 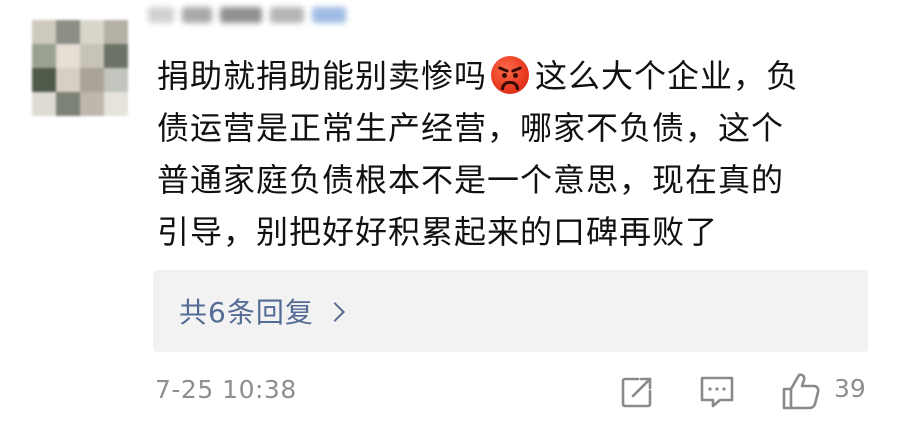 What do you see at coordinates (322, 76) in the screenshot?
I see `comment-segment: 捐助就捐助能别卖惨吗` at bounding box center [322, 76].